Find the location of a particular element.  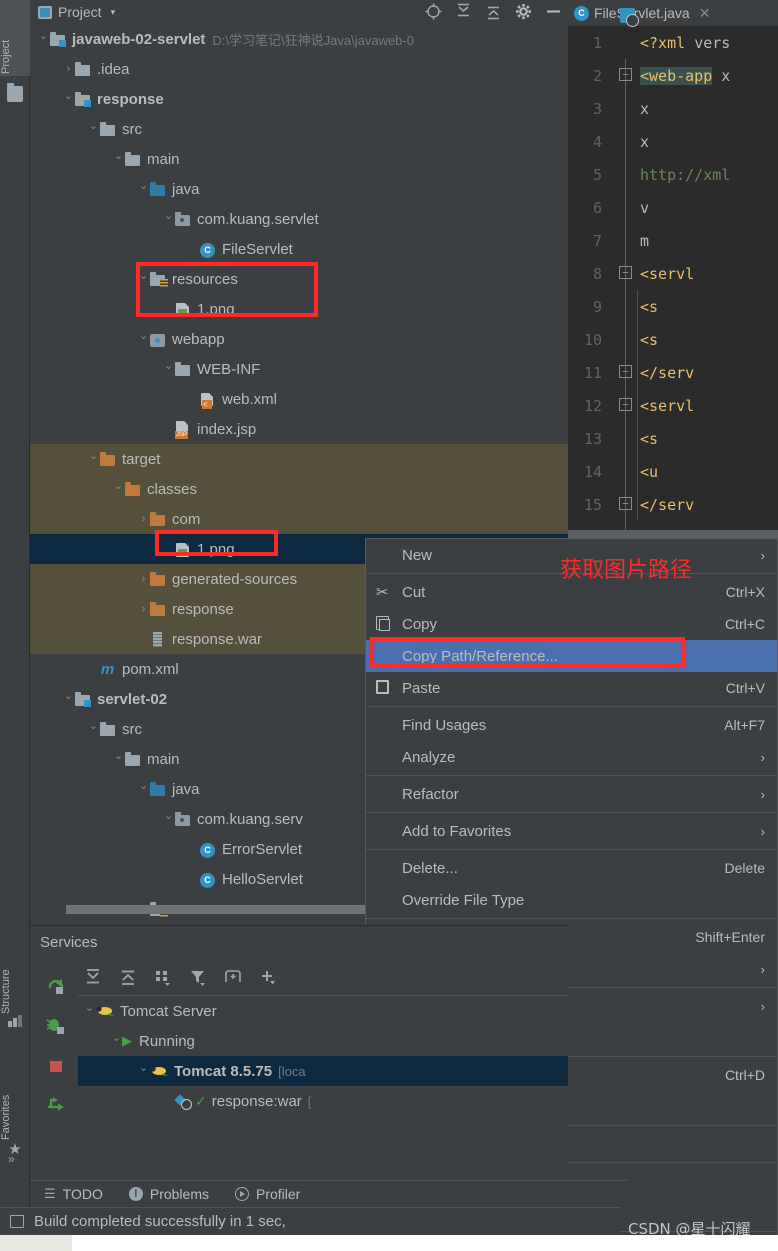

editor-line: 1 <?xml vers is located at coordinates (673, 42).